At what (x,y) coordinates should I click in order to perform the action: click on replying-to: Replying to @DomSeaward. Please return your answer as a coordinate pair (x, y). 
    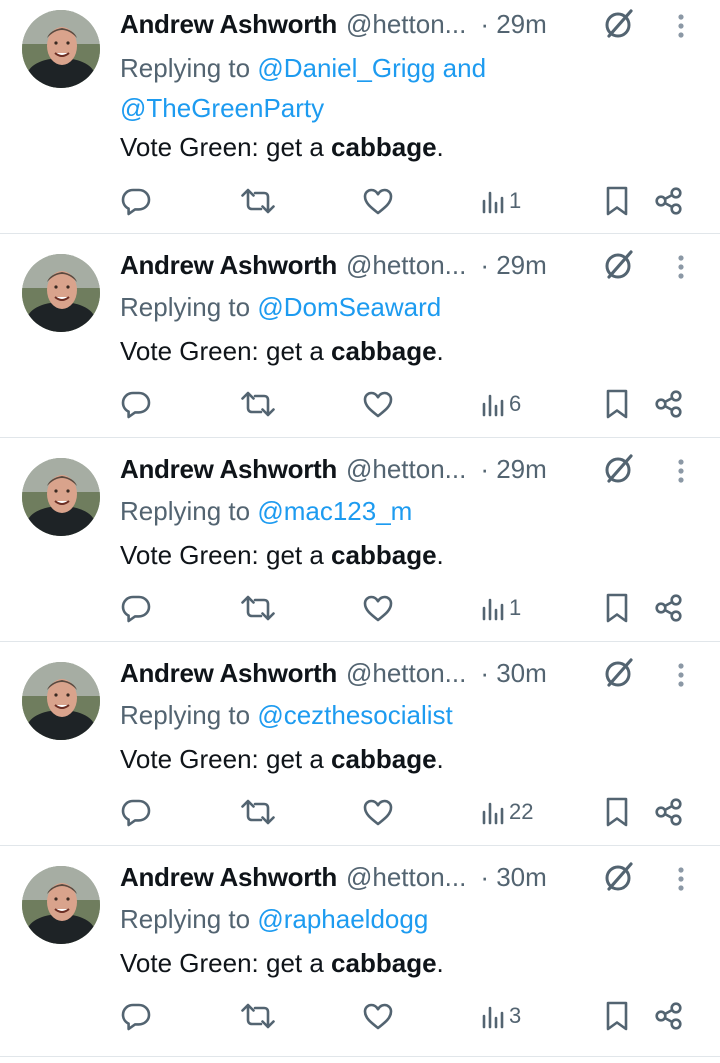
    Looking at the image, I should click on (340, 307).